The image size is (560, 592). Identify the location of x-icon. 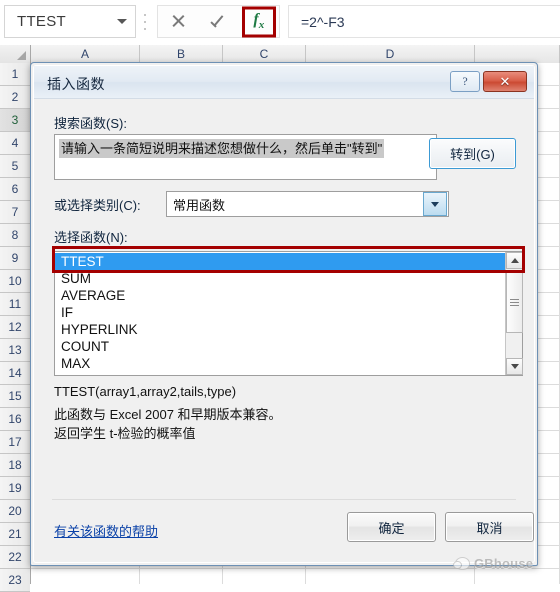
(178, 21).